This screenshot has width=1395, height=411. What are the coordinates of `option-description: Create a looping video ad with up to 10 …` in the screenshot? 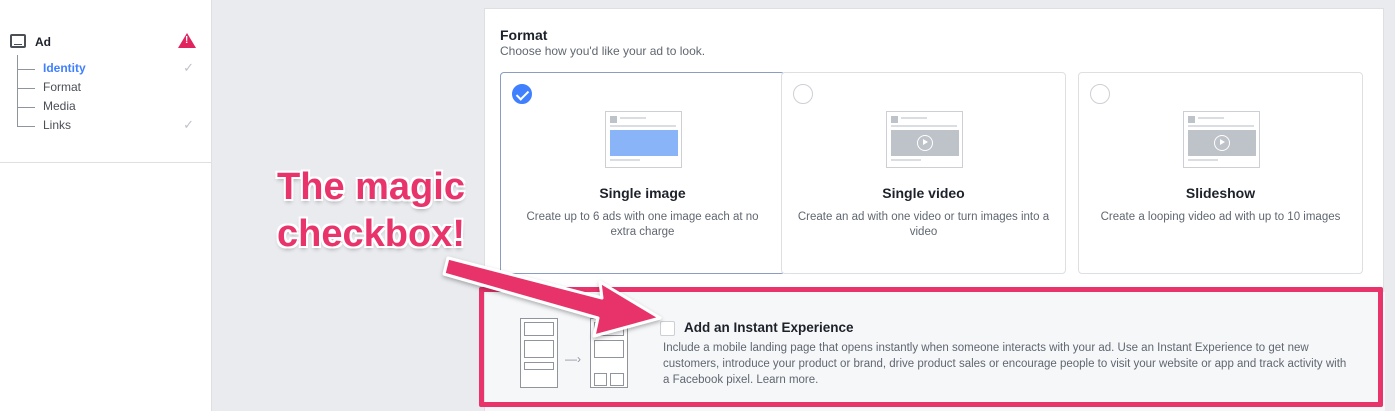 It's located at (1220, 217).